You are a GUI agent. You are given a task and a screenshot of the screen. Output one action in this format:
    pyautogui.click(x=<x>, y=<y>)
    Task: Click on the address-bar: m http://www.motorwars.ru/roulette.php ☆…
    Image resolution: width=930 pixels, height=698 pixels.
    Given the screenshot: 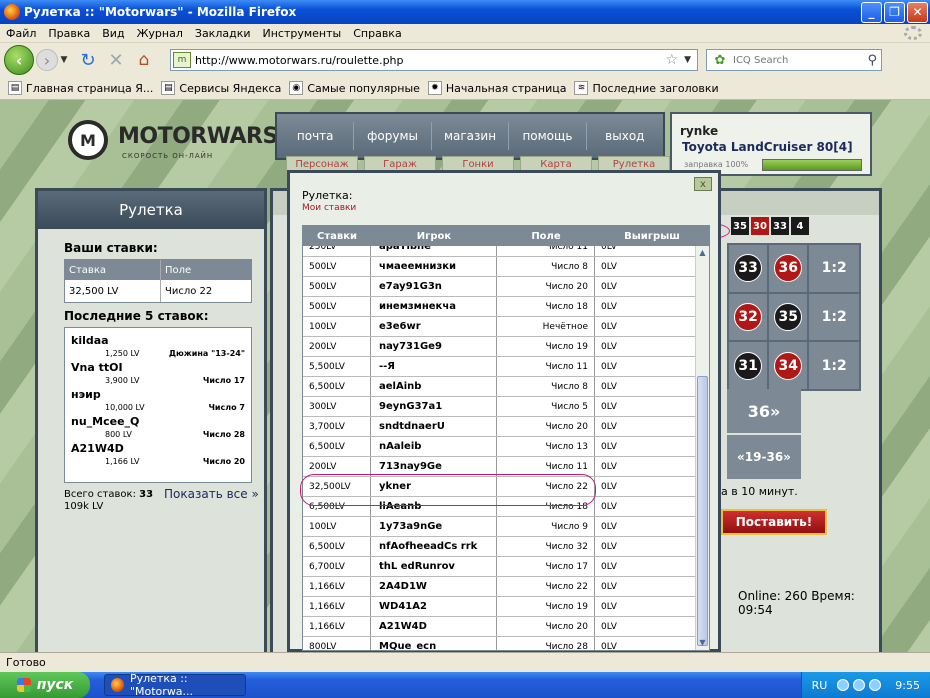 What is the action you would take?
    pyautogui.click(x=434, y=60)
    